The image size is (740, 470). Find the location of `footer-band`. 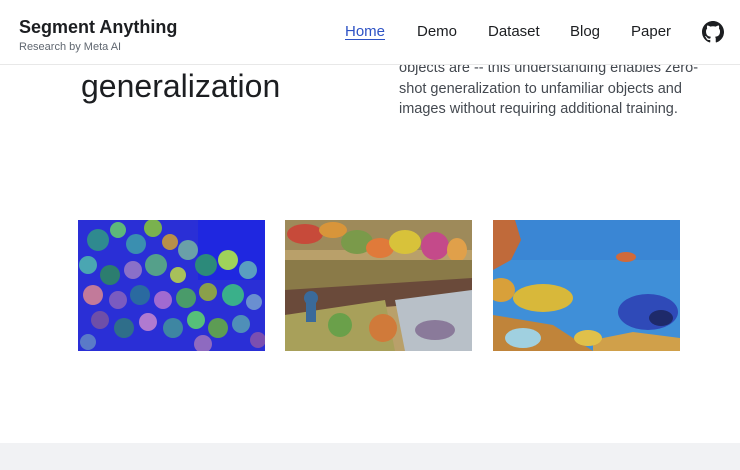

footer-band is located at coordinates (370, 456).